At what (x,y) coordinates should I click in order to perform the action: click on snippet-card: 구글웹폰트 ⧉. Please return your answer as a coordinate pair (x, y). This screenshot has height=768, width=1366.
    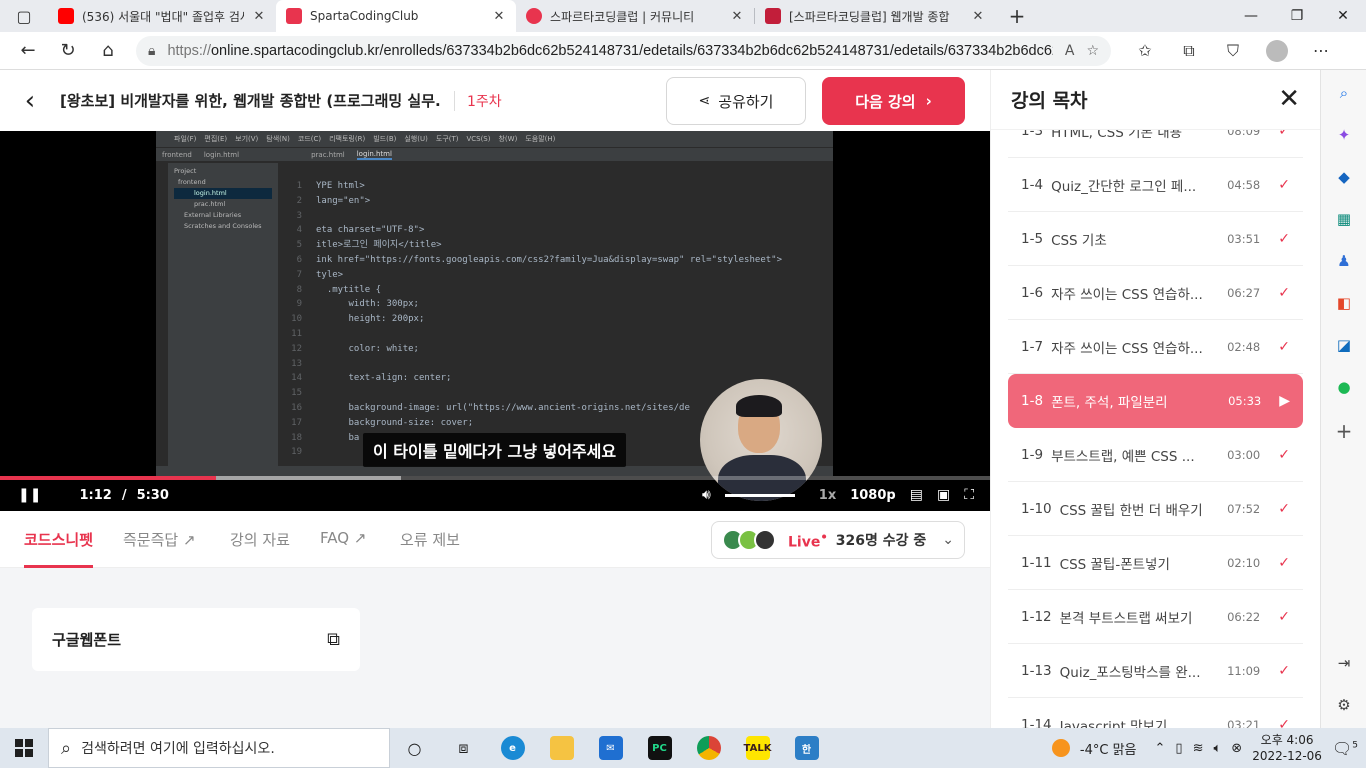
    Looking at the image, I should click on (196, 639).